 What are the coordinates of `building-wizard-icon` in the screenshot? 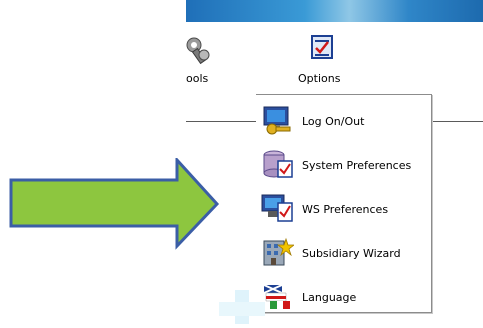 It's located at (278, 252).